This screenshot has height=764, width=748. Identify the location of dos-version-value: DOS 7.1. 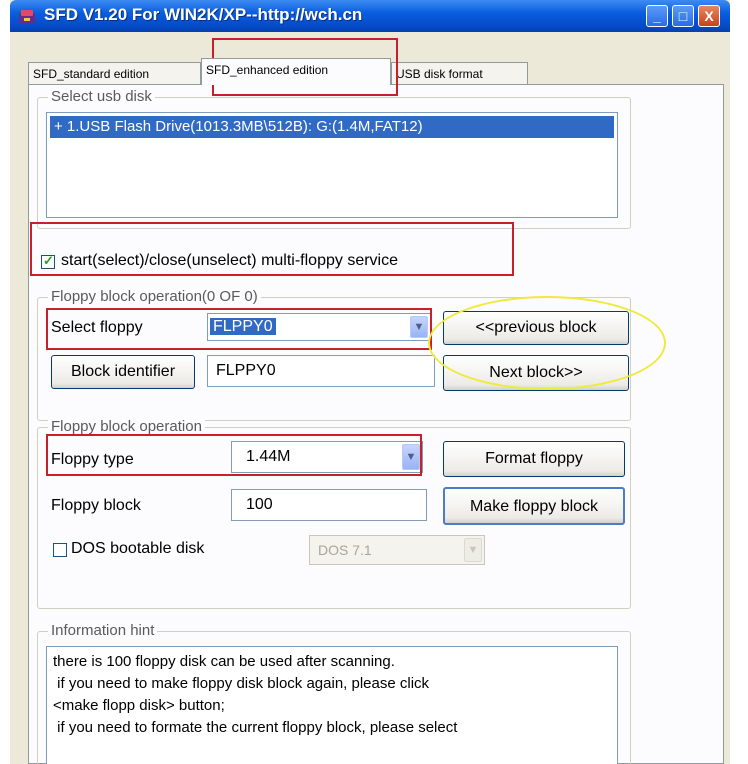
(345, 550).